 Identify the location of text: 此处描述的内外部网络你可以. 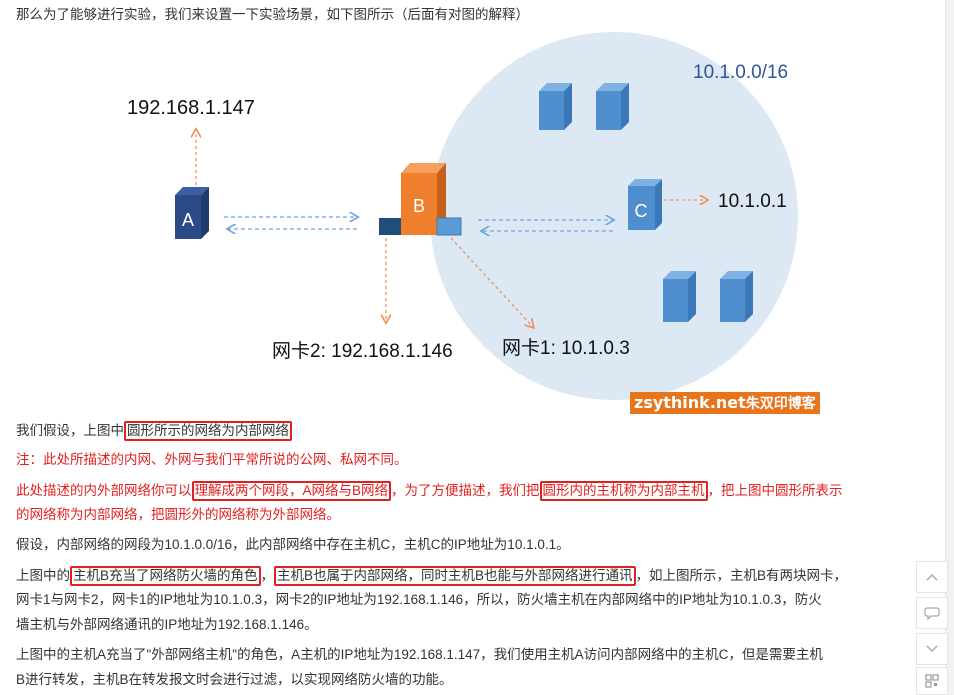
(104, 490).